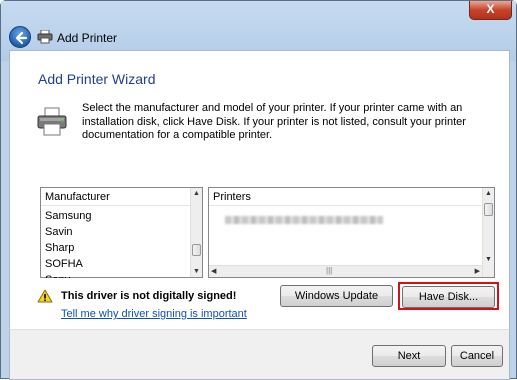 Image resolution: width=517 pixels, height=380 pixels. I want to click on list-item: Sharp, so click(59, 248).